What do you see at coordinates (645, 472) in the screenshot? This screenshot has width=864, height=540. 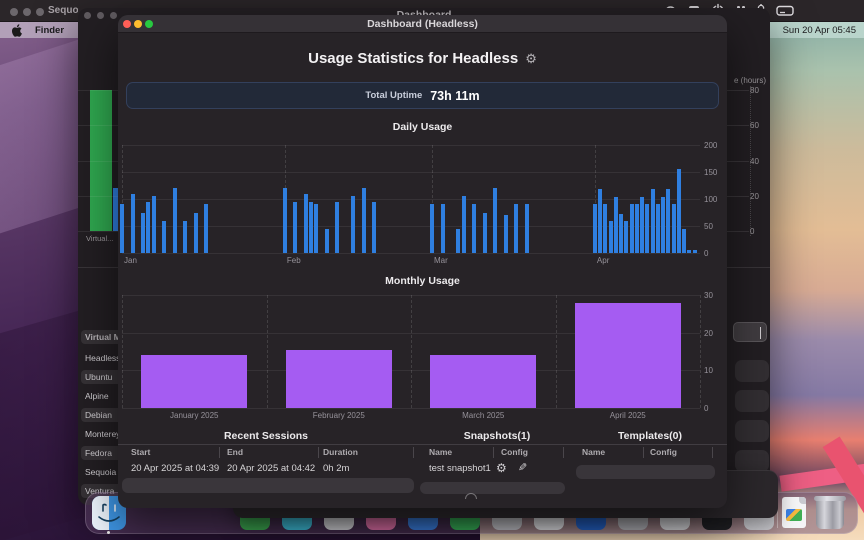 I see `template-empty-row` at bounding box center [645, 472].